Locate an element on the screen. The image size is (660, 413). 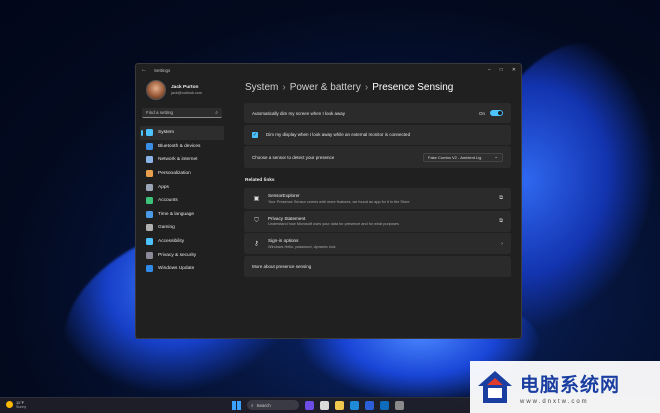
sensor-selected: Fake Combo V2 - Ambient Lig is located at coordinates (455, 157).